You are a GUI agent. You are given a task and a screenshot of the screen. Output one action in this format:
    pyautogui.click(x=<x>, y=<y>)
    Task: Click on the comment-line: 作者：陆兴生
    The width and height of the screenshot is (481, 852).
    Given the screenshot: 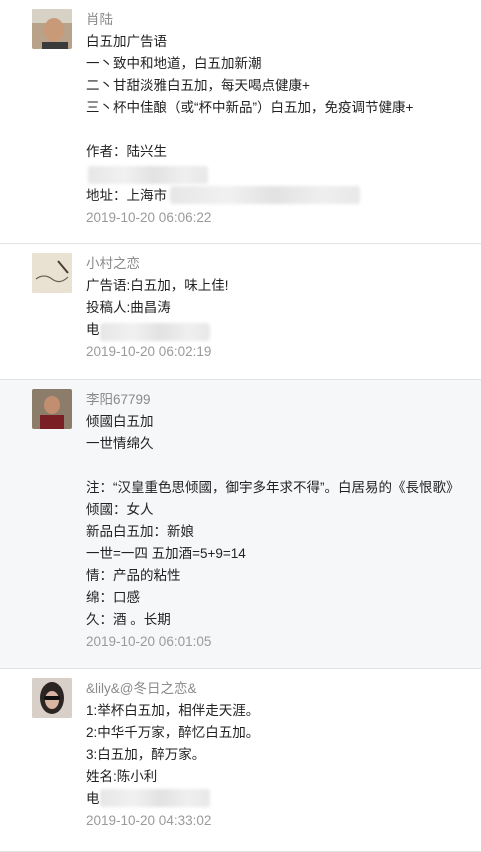 What is the action you would take?
    pyautogui.click(x=126, y=151)
    